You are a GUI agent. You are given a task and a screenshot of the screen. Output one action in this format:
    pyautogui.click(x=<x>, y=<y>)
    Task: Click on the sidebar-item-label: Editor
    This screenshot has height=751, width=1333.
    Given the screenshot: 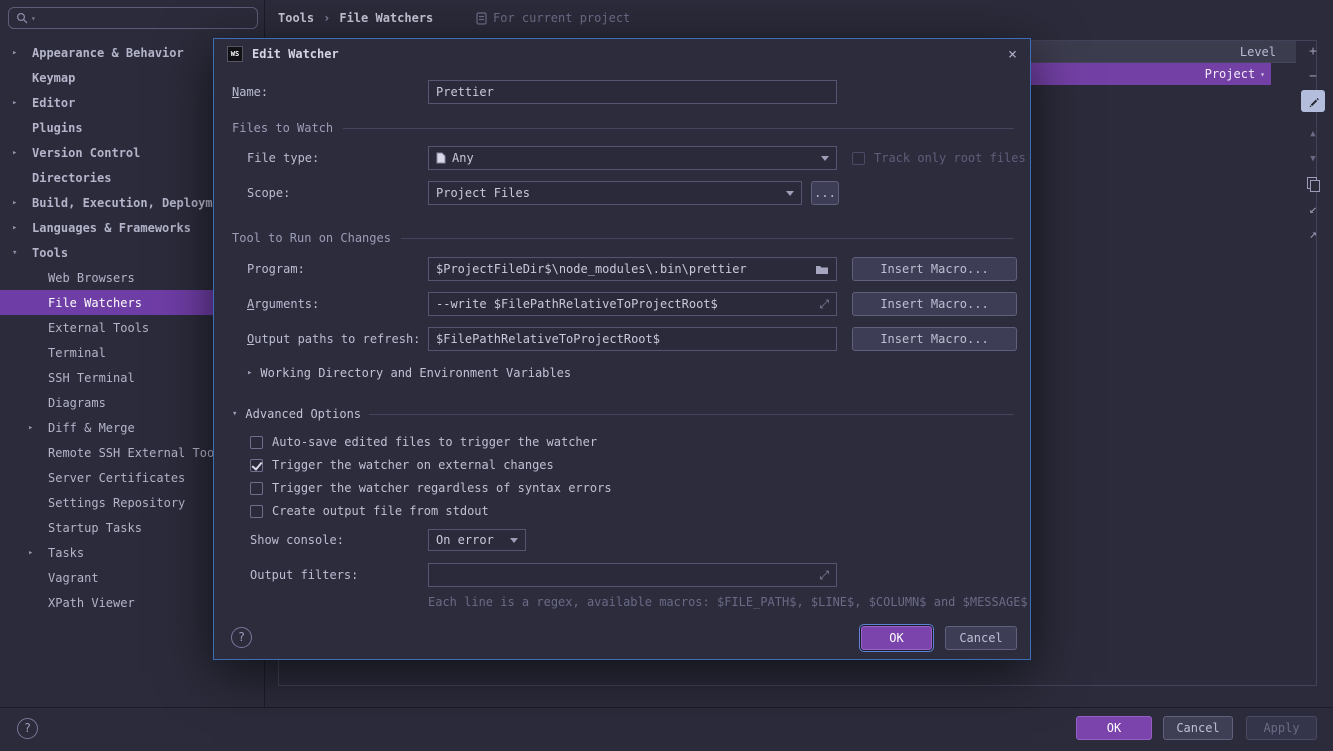 What is the action you would take?
    pyautogui.click(x=54, y=102)
    